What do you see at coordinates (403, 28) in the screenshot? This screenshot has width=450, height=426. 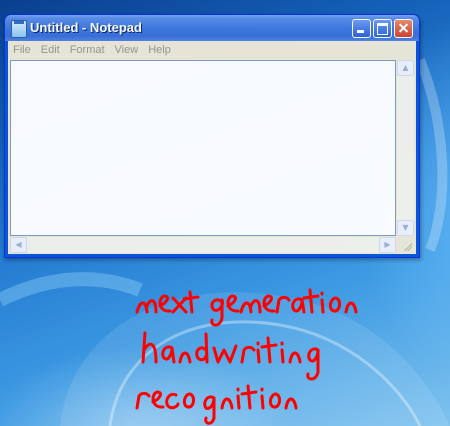 I see `close-button` at bounding box center [403, 28].